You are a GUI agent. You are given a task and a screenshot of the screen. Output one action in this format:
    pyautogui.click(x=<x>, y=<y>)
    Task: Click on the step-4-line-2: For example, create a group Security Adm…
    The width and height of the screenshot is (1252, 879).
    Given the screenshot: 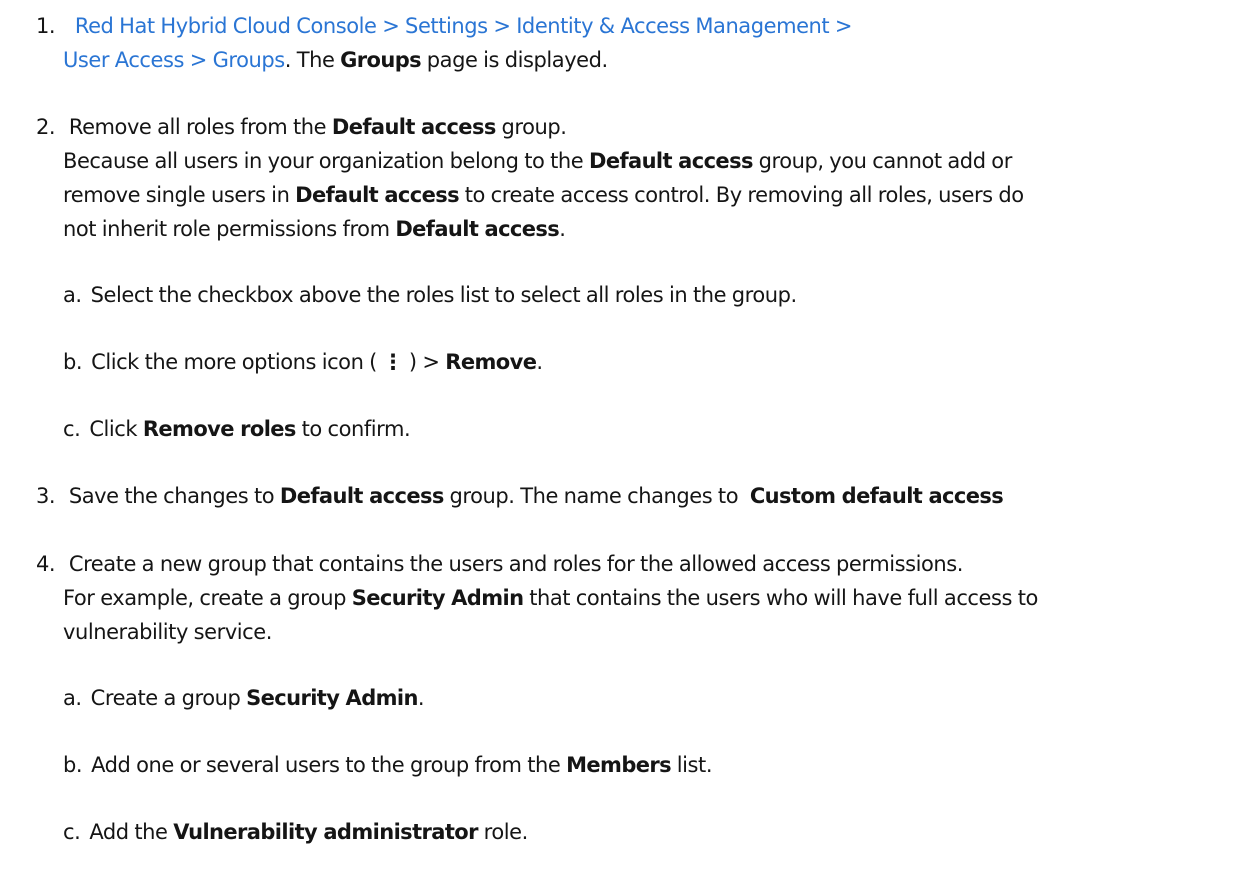 What is the action you would take?
    pyautogui.click(x=550, y=598)
    